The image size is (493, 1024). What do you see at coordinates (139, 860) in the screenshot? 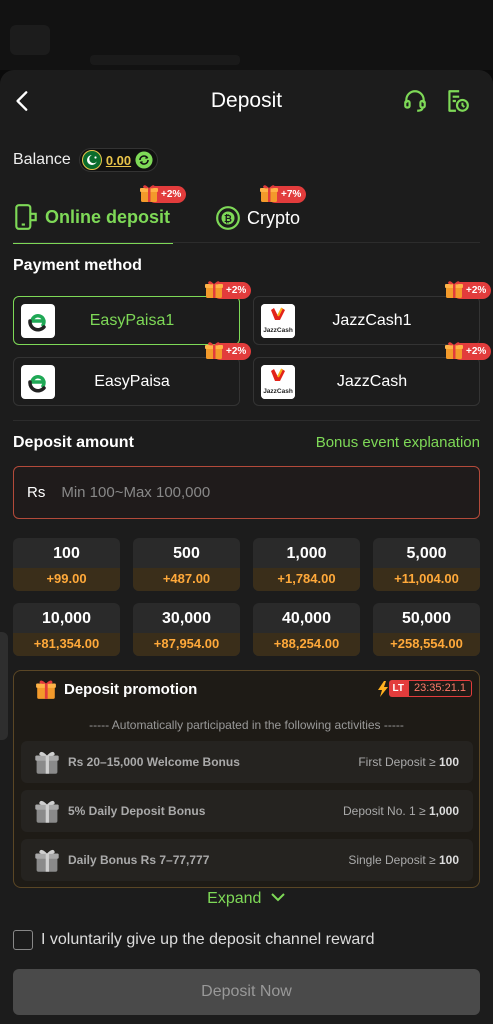
I see `activity-name: Daily Bonus Rs 7–77,777` at bounding box center [139, 860].